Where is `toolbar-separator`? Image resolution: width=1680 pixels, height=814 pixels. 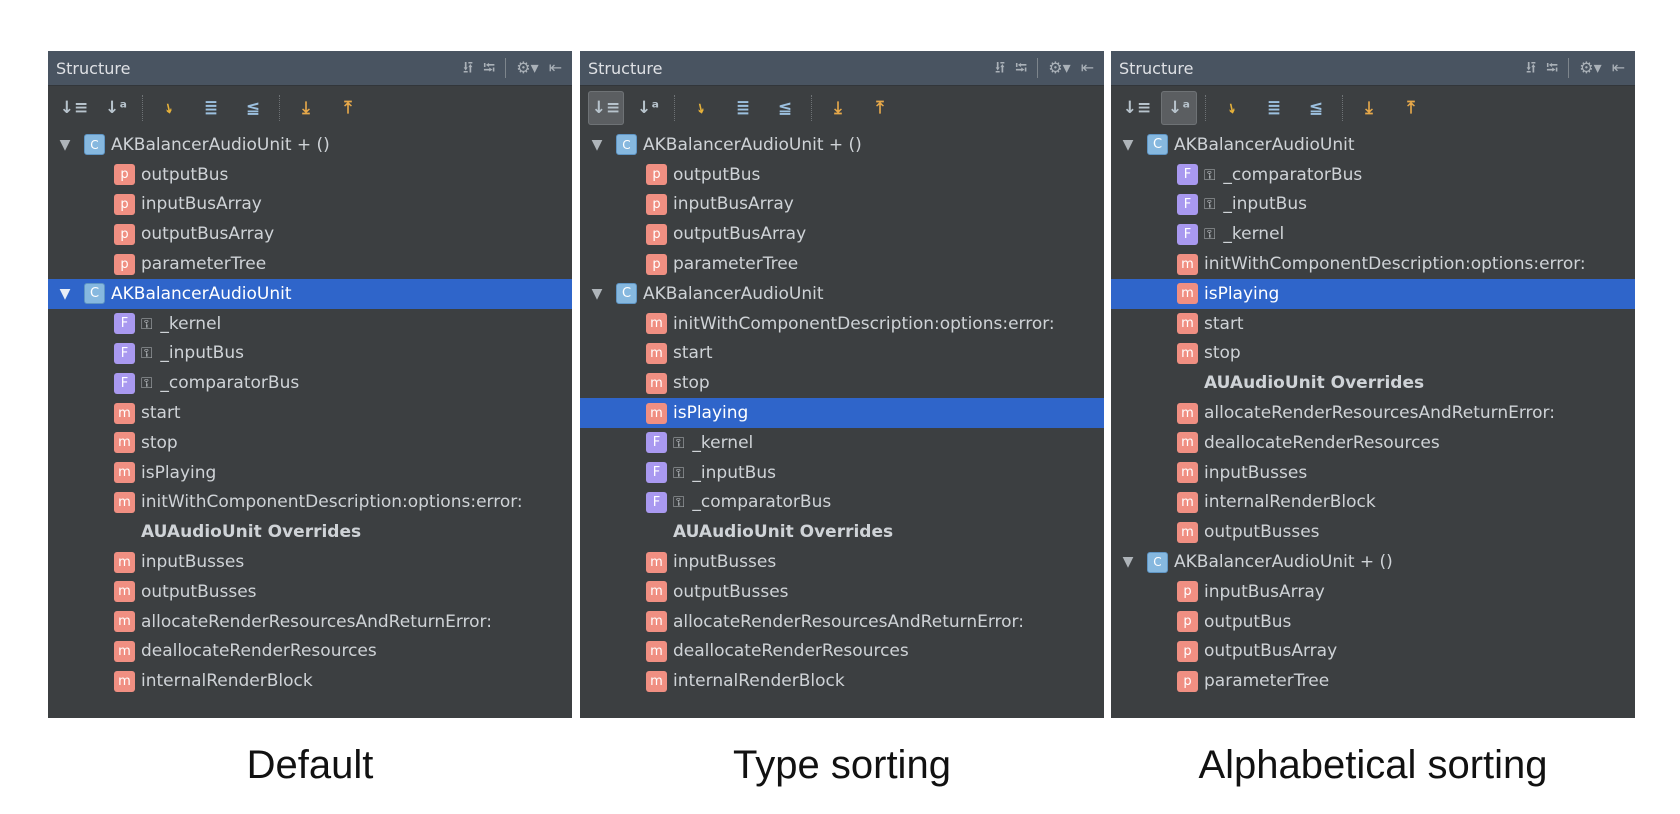 toolbar-separator is located at coordinates (142, 108).